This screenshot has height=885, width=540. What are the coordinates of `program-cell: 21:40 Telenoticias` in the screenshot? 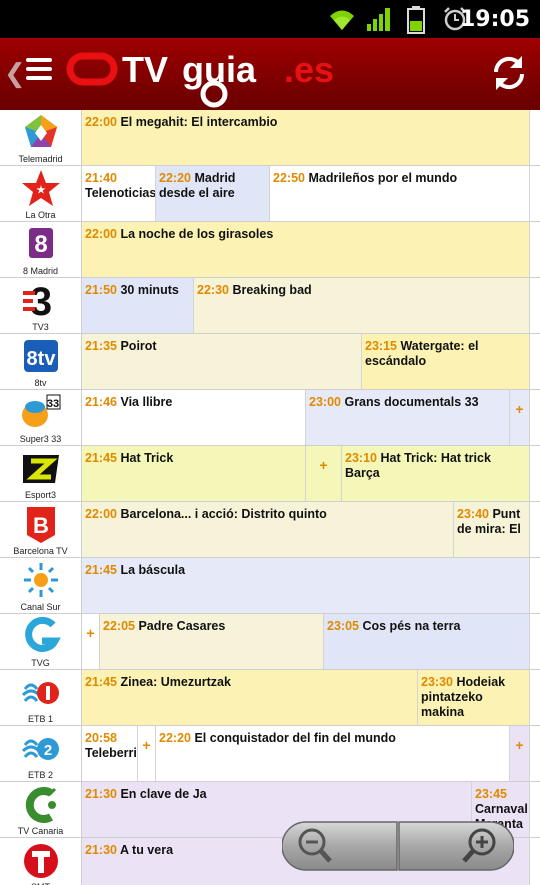 It's located at (119, 193).